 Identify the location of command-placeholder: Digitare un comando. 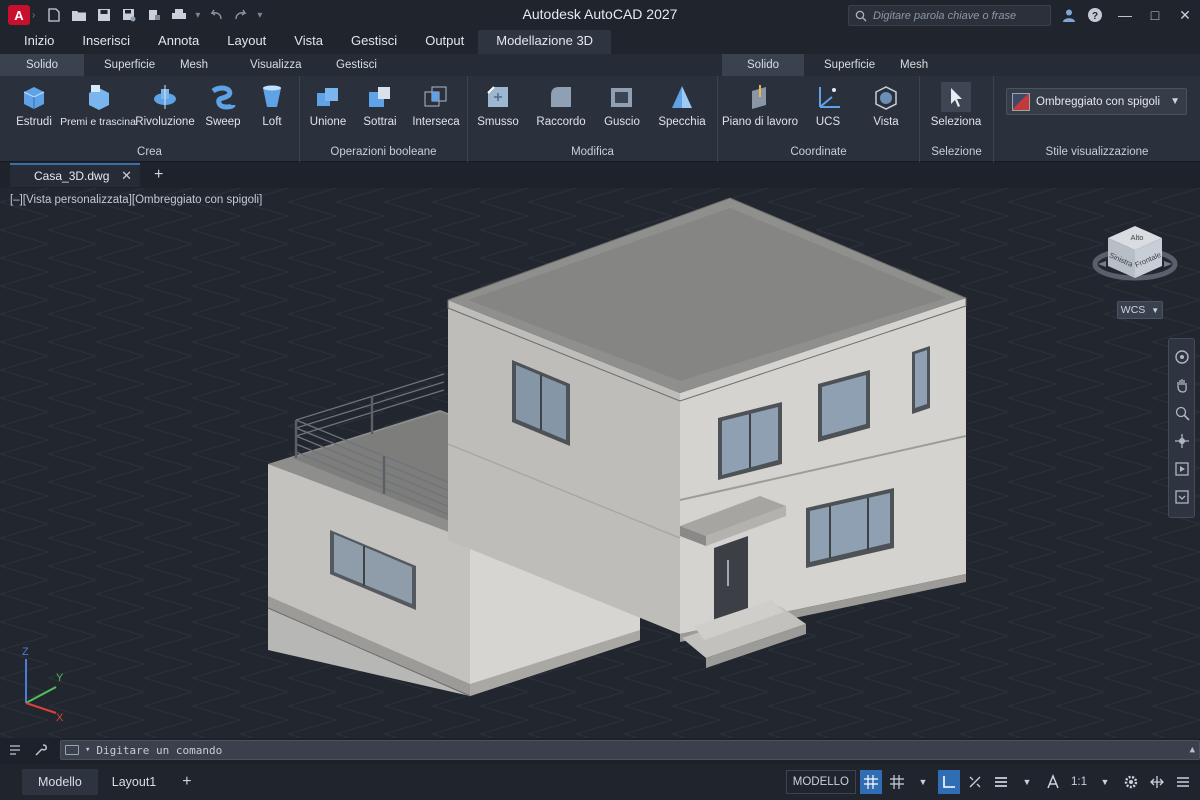
(159, 750).